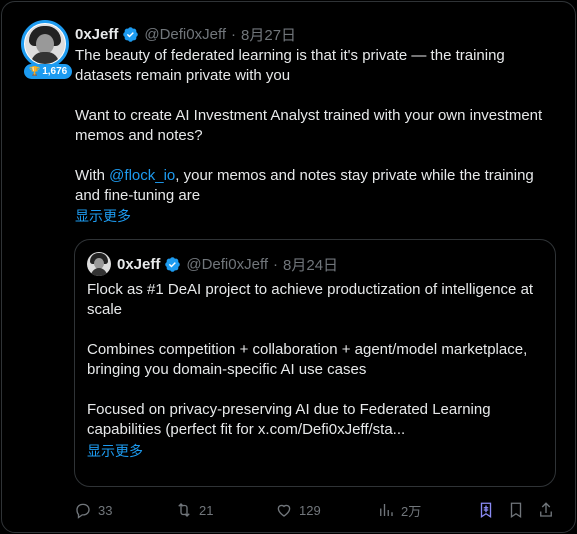 This screenshot has width=577, height=534. I want to click on bookmark-button, so click(516, 510).